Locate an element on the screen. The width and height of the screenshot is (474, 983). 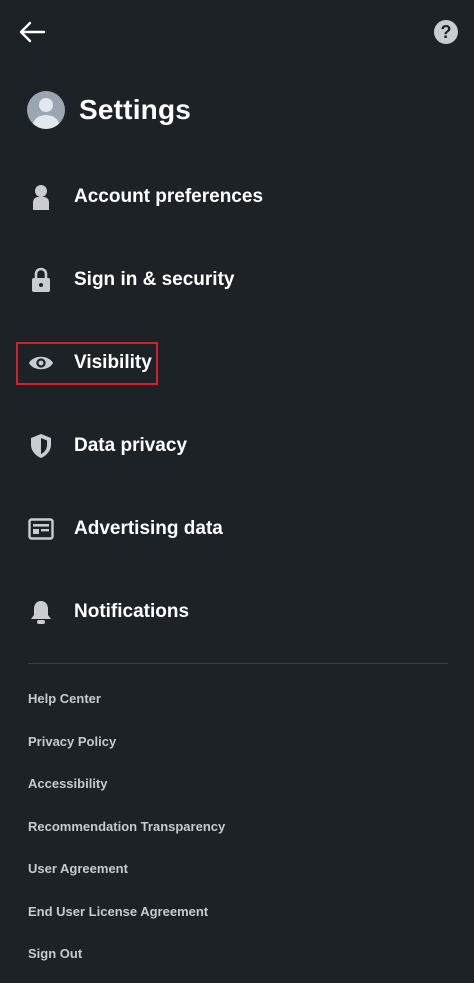
eye-icon is located at coordinates (41, 363).